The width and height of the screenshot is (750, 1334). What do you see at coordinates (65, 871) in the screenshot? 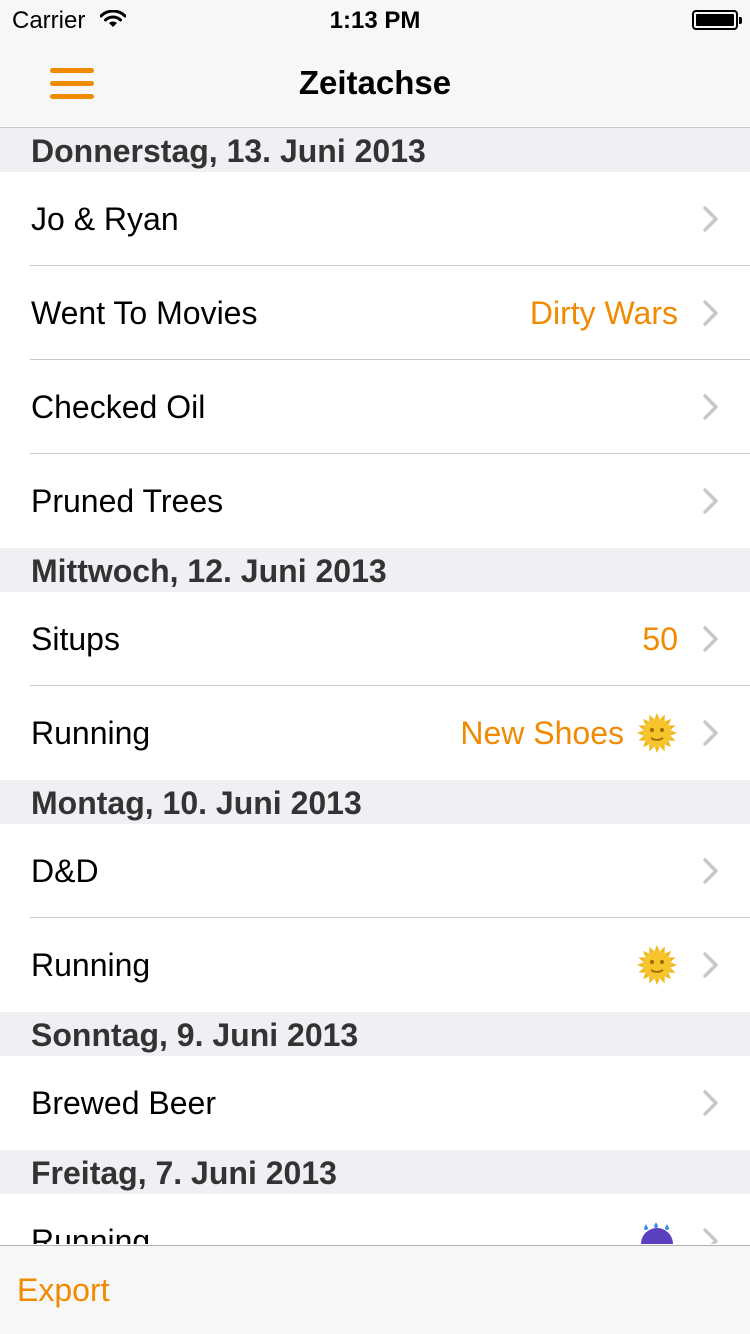
I see `row-title: D&D` at bounding box center [65, 871].